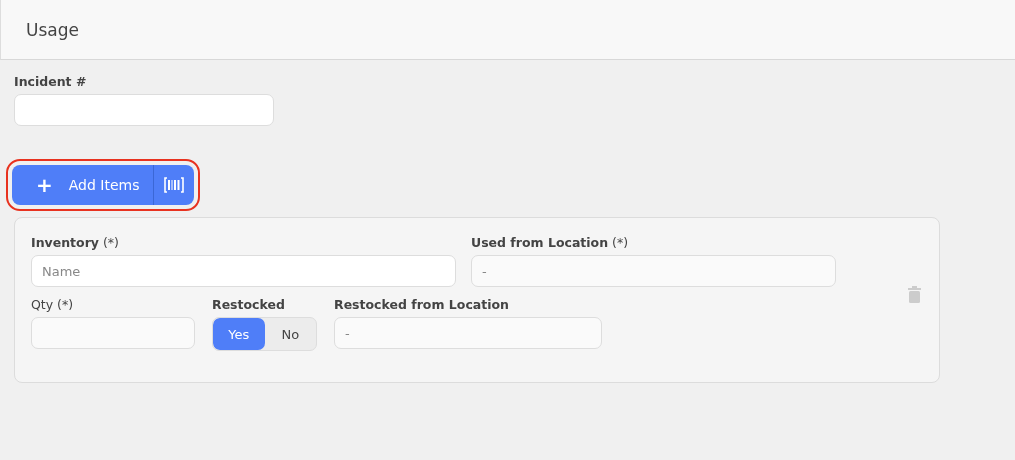  Describe the element at coordinates (53, 304) in the screenshot. I see `field-label: Qty (*)` at that location.